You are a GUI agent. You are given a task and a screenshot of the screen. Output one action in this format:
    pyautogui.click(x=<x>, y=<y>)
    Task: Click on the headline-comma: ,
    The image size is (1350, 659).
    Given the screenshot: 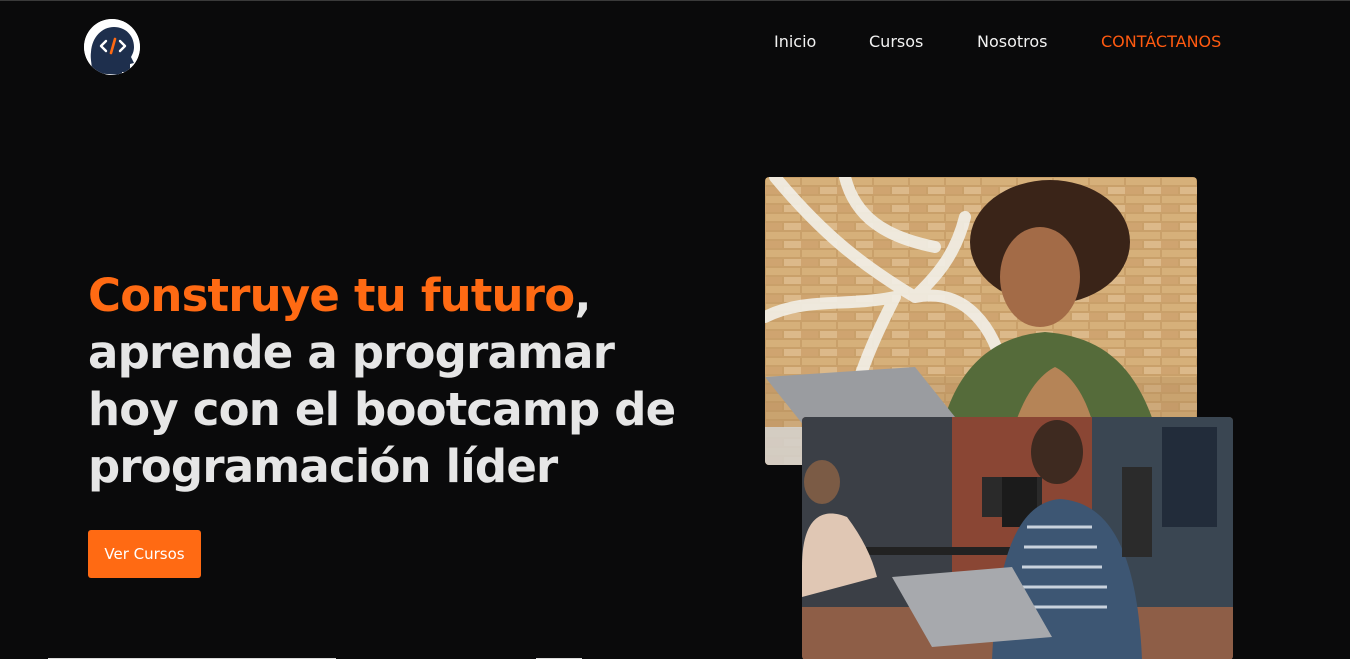 What is the action you would take?
    pyautogui.click(x=582, y=295)
    